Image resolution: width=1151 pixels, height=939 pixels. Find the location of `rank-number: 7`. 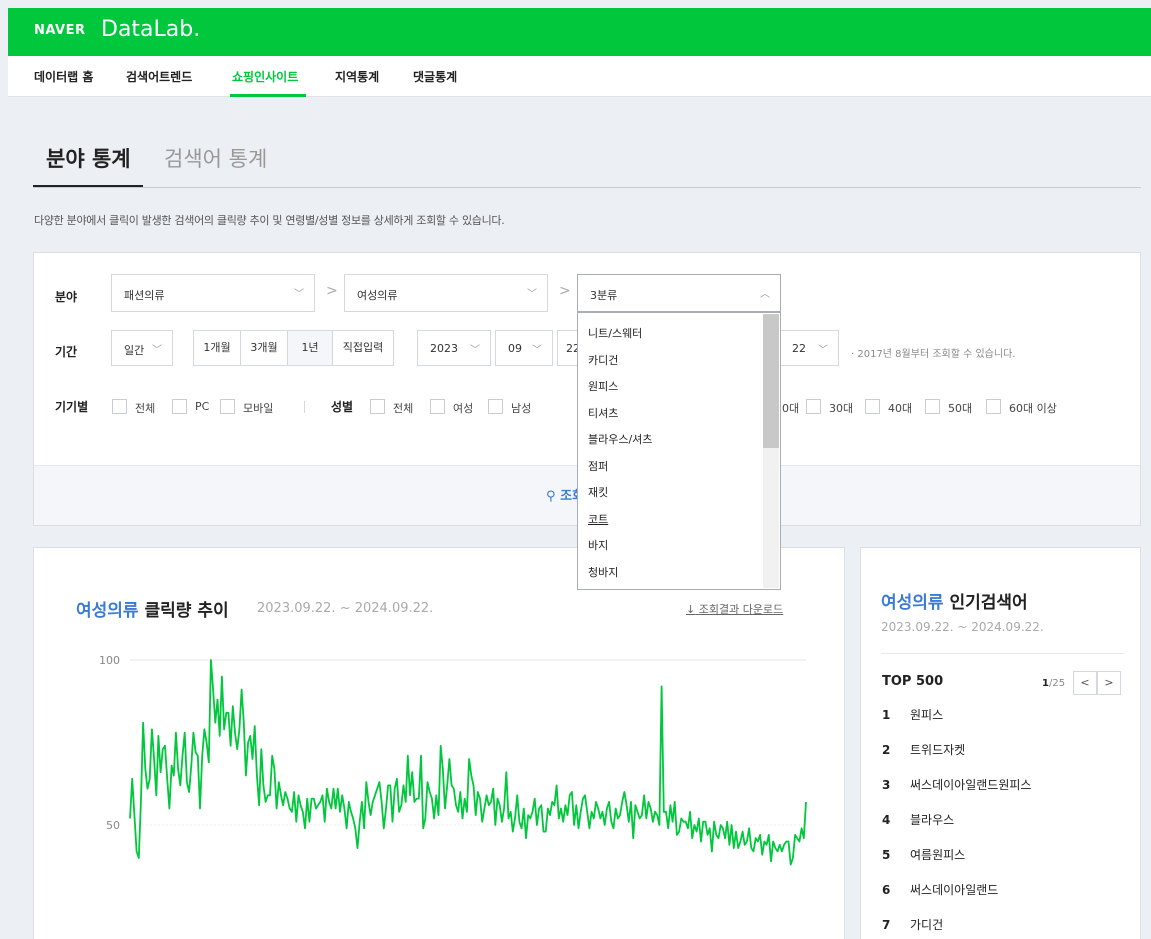

rank-number: 7 is located at coordinates (886, 925).